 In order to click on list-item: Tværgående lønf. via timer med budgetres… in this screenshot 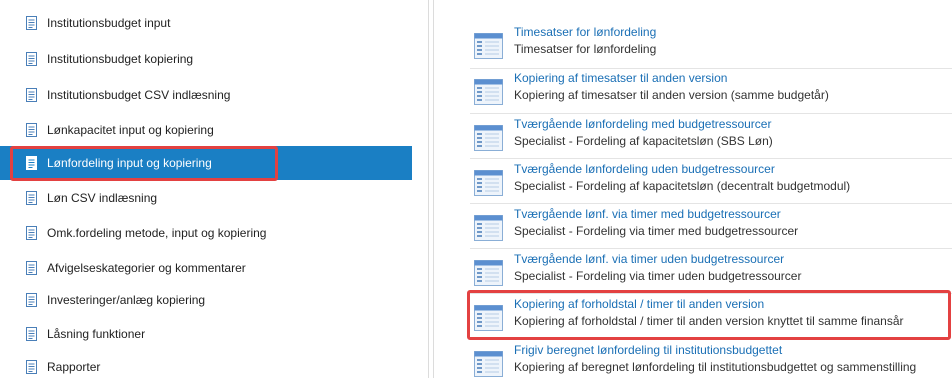, I will do `click(693, 226)`.